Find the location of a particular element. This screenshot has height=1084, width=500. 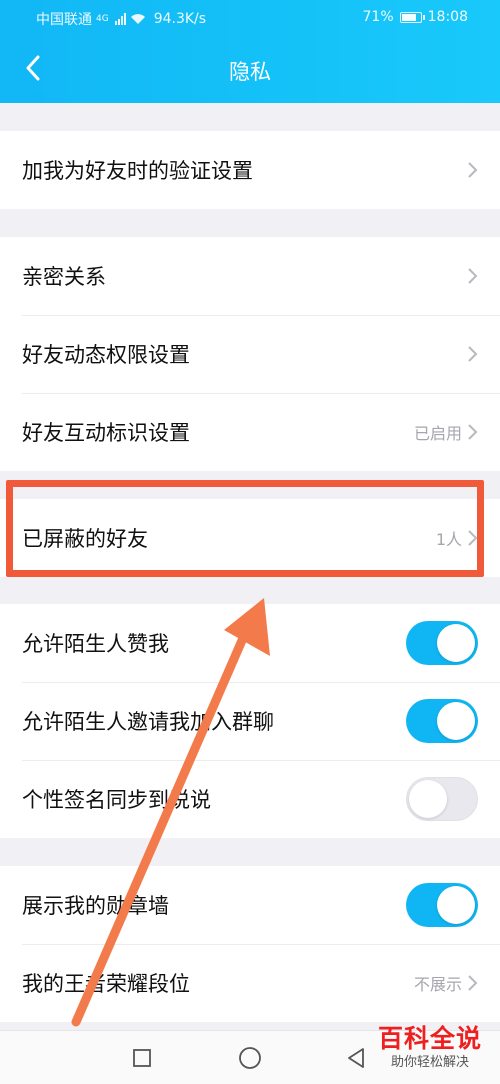

status-bar: 中国联通 4G 94.3K/s 71% 18:08 is located at coordinates (250, 17).